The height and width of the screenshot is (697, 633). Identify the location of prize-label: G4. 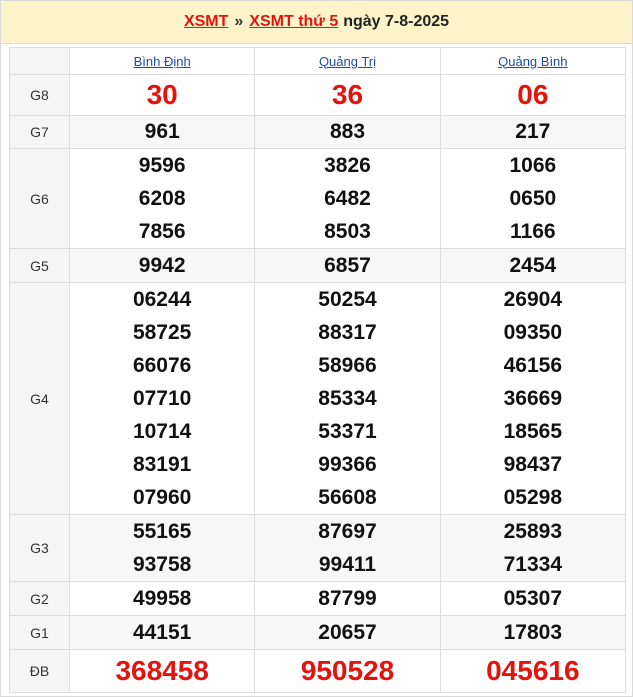
(39, 398).